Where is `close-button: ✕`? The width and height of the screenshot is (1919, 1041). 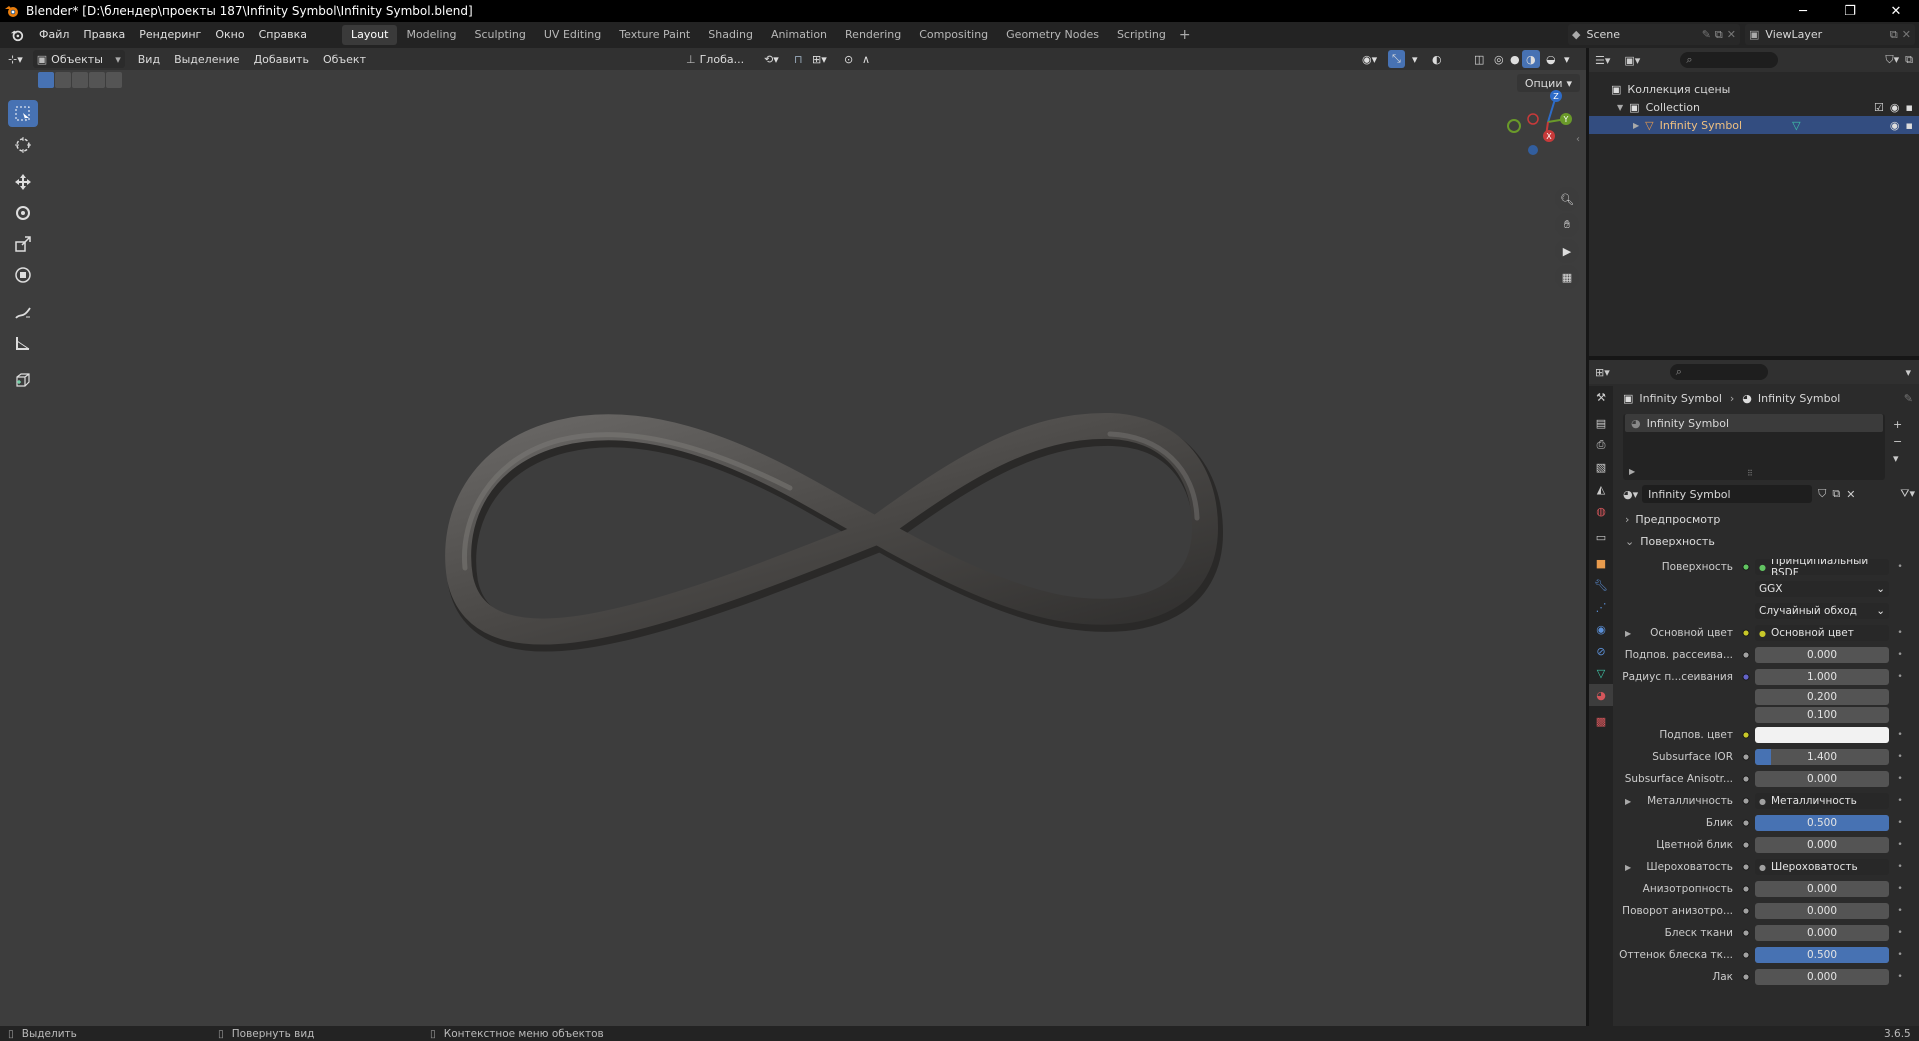
close-button: ✕ is located at coordinates (1896, 11).